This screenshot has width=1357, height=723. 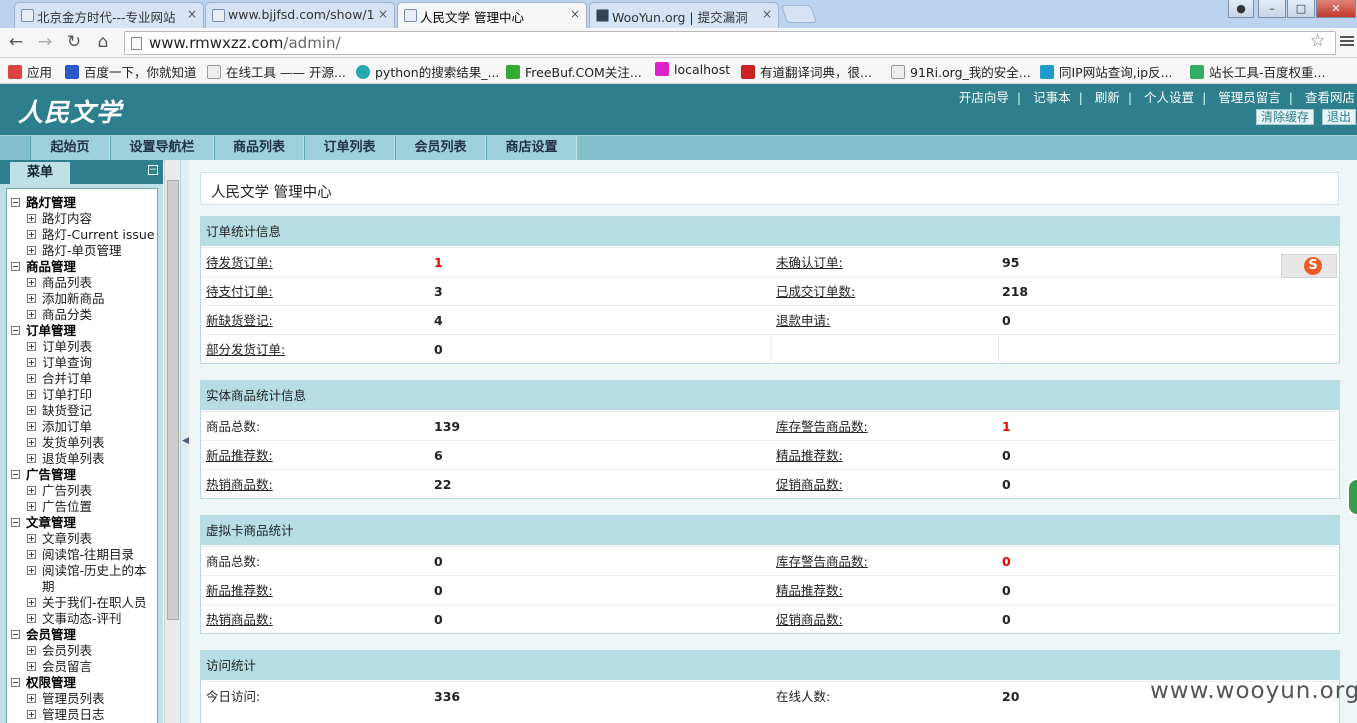 What do you see at coordinates (59, 283) in the screenshot?
I see `menu-item: 商品列表` at bounding box center [59, 283].